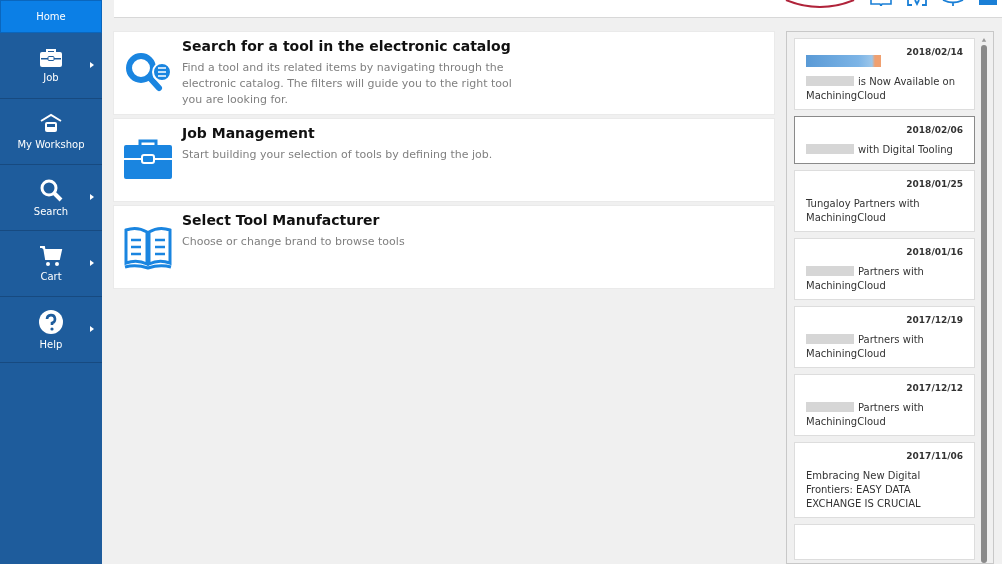 The image size is (1002, 564). I want to click on news-date: 2017/12/19, so click(934, 320).